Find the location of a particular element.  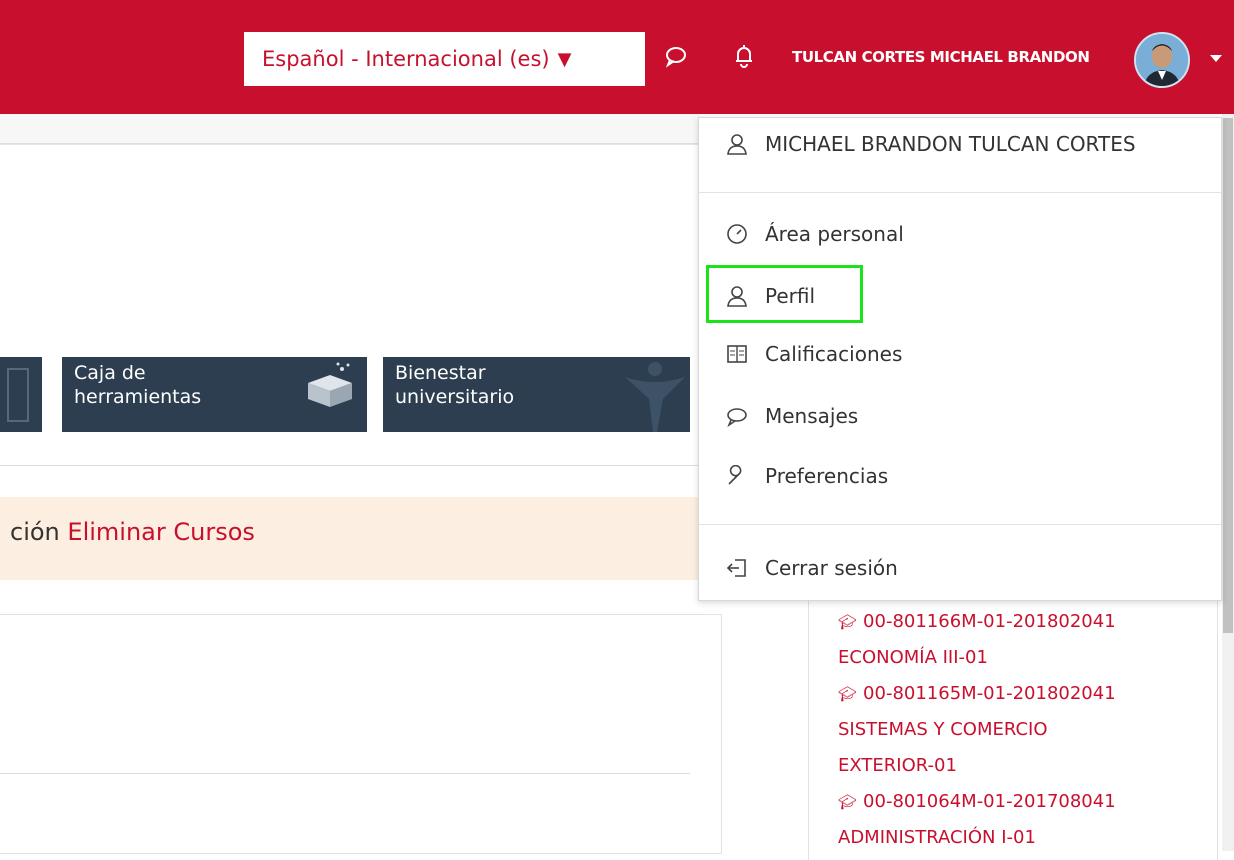

remove-courses-link: Eliminar Cursos is located at coordinates (161, 532).